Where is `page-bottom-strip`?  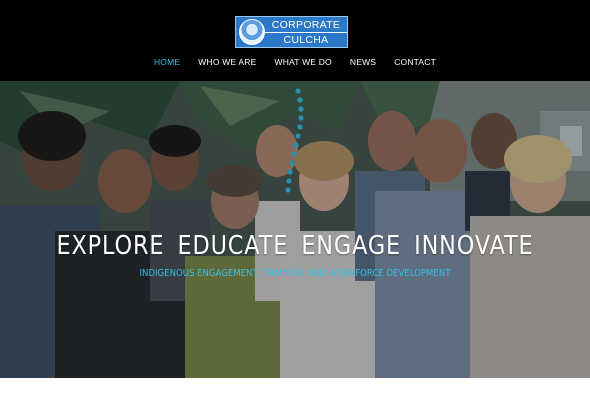
page-bottom-strip is located at coordinates (295, 389).